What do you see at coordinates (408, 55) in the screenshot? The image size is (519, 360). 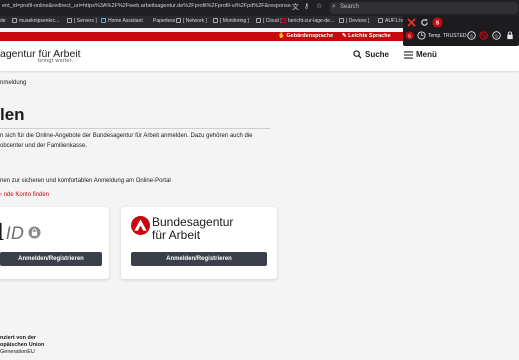 I see `hamburger-icon` at bounding box center [408, 55].